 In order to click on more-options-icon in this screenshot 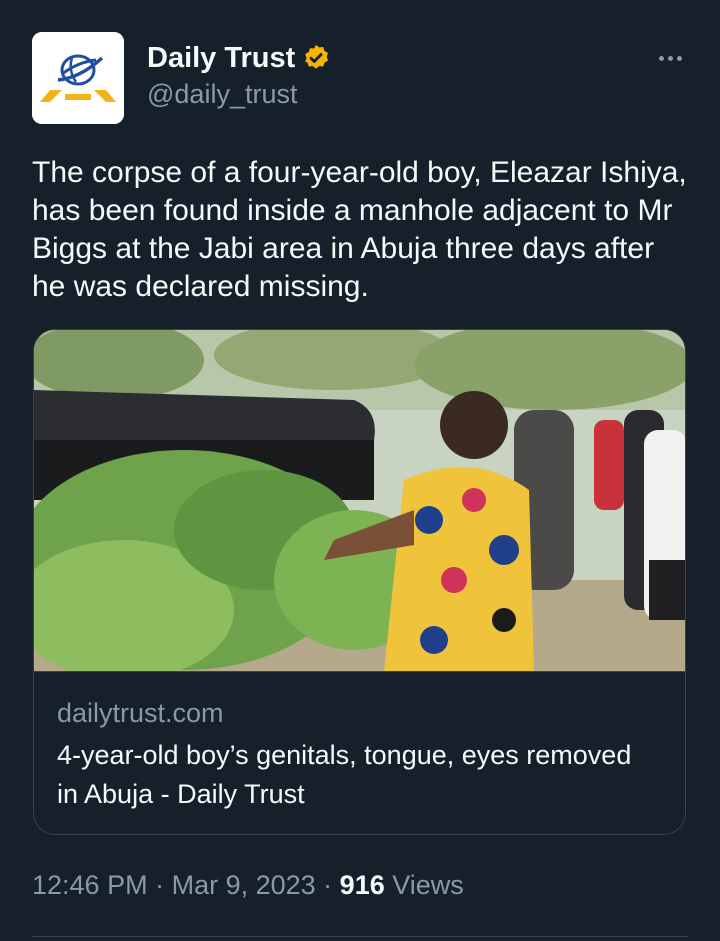, I will do `click(670, 58)`.